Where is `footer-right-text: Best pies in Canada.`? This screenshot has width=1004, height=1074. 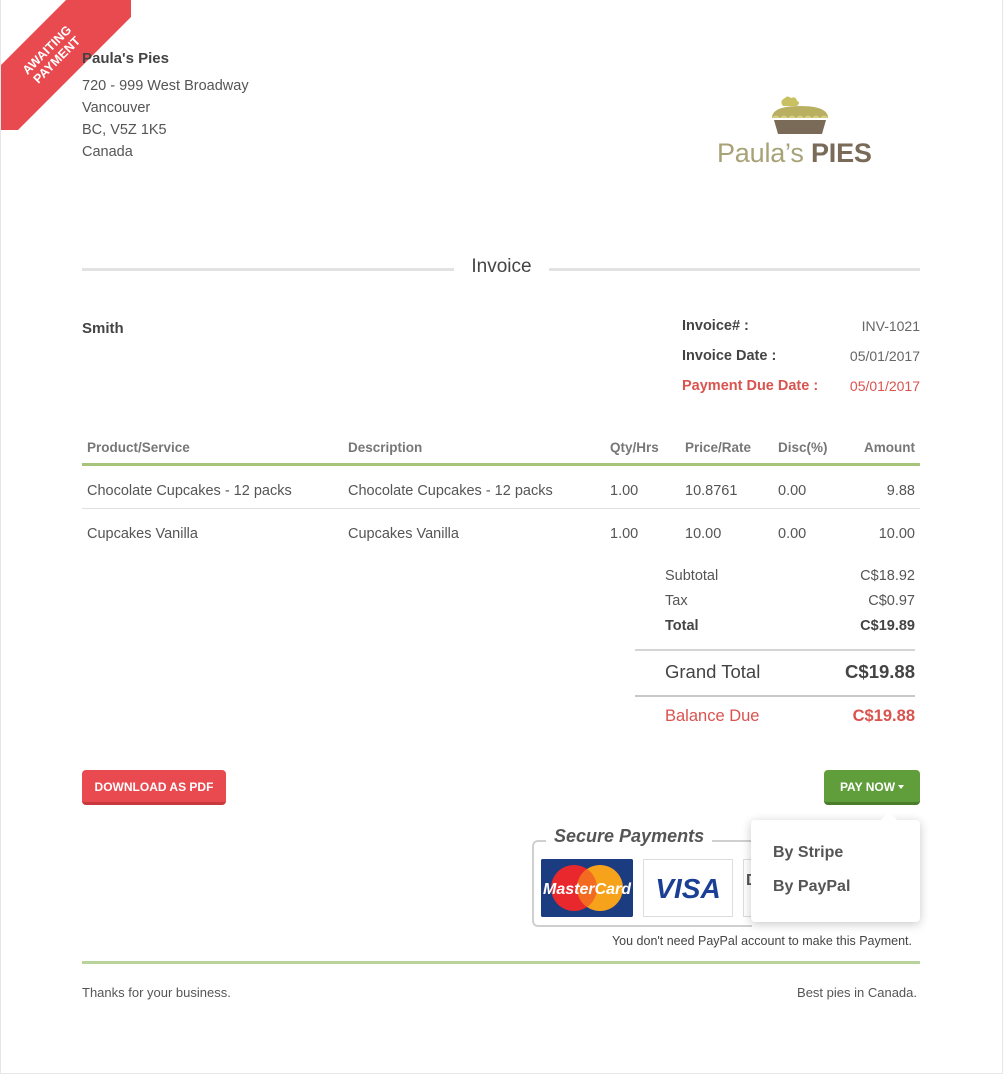 footer-right-text: Best pies in Canada. is located at coordinates (857, 992).